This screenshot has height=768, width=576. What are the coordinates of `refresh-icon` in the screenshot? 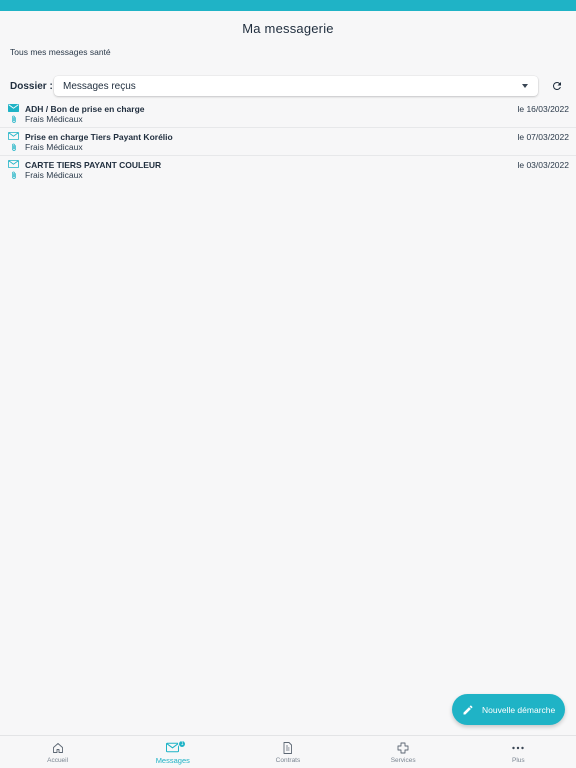 It's located at (556, 85).